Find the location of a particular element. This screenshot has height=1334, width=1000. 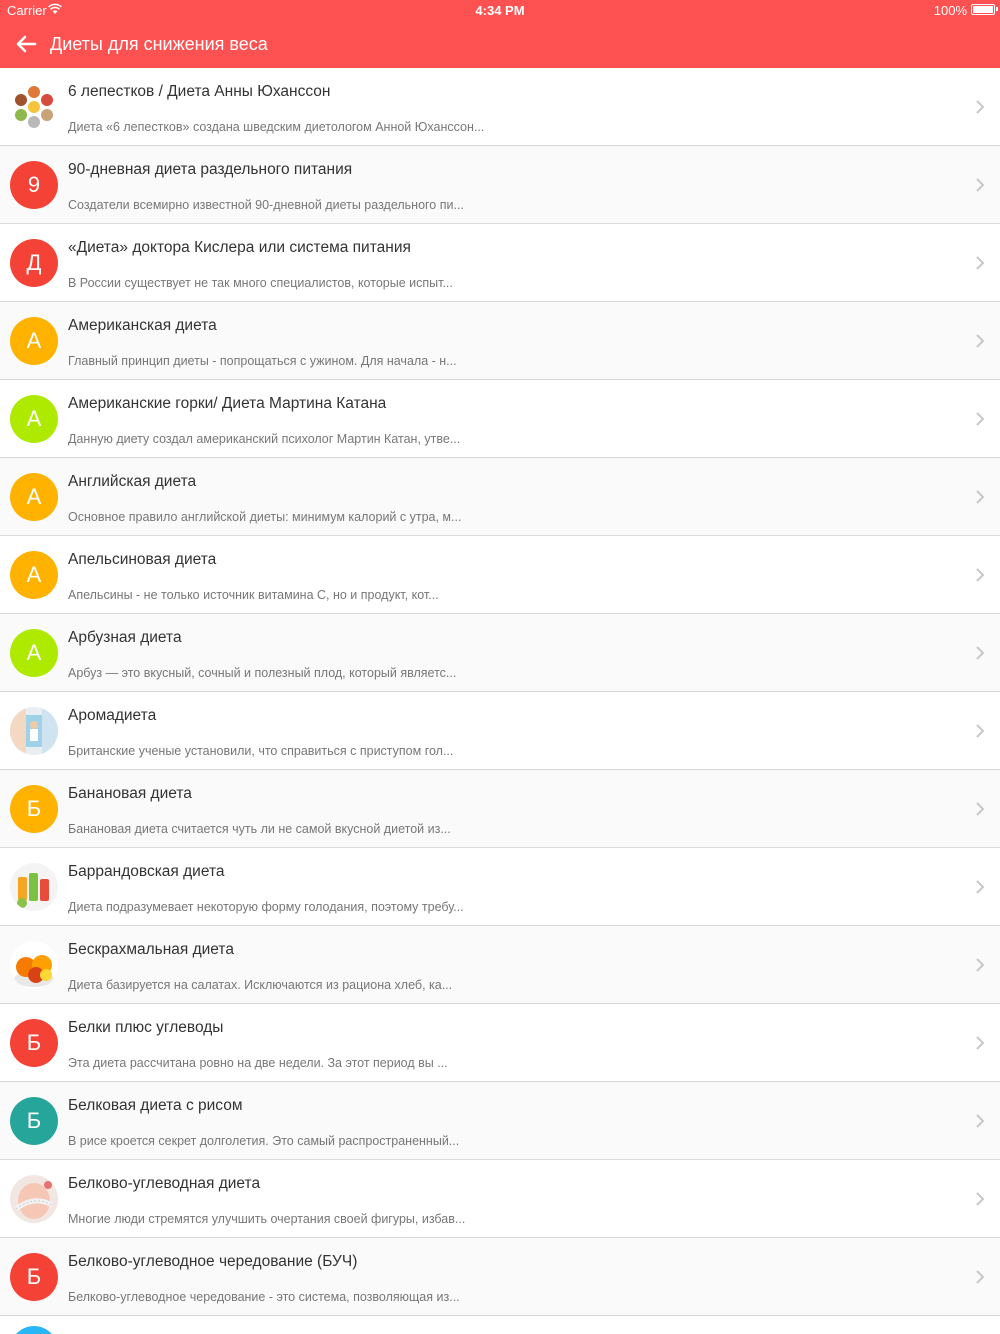

status-battery-percent: 100% is located at coordinates (950, 10).